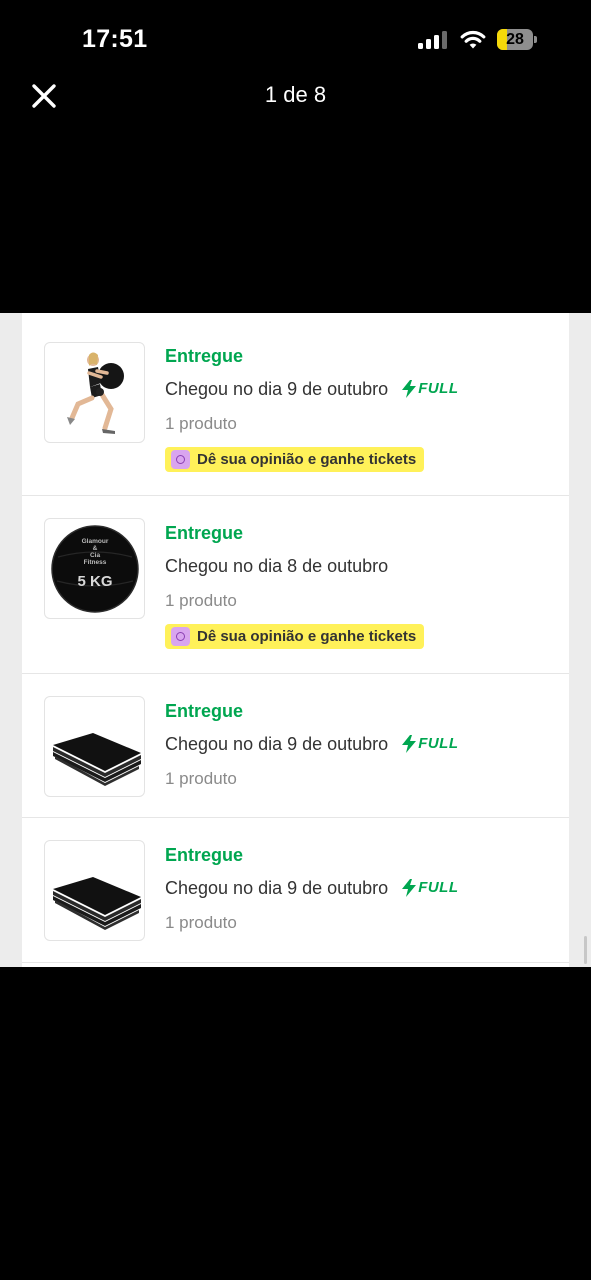  What do you see at coordinates (277, 566) in the screenshot?
I see `arrival-date: Chegou no dia 8 de outubro` at bounding box center [277, 566].